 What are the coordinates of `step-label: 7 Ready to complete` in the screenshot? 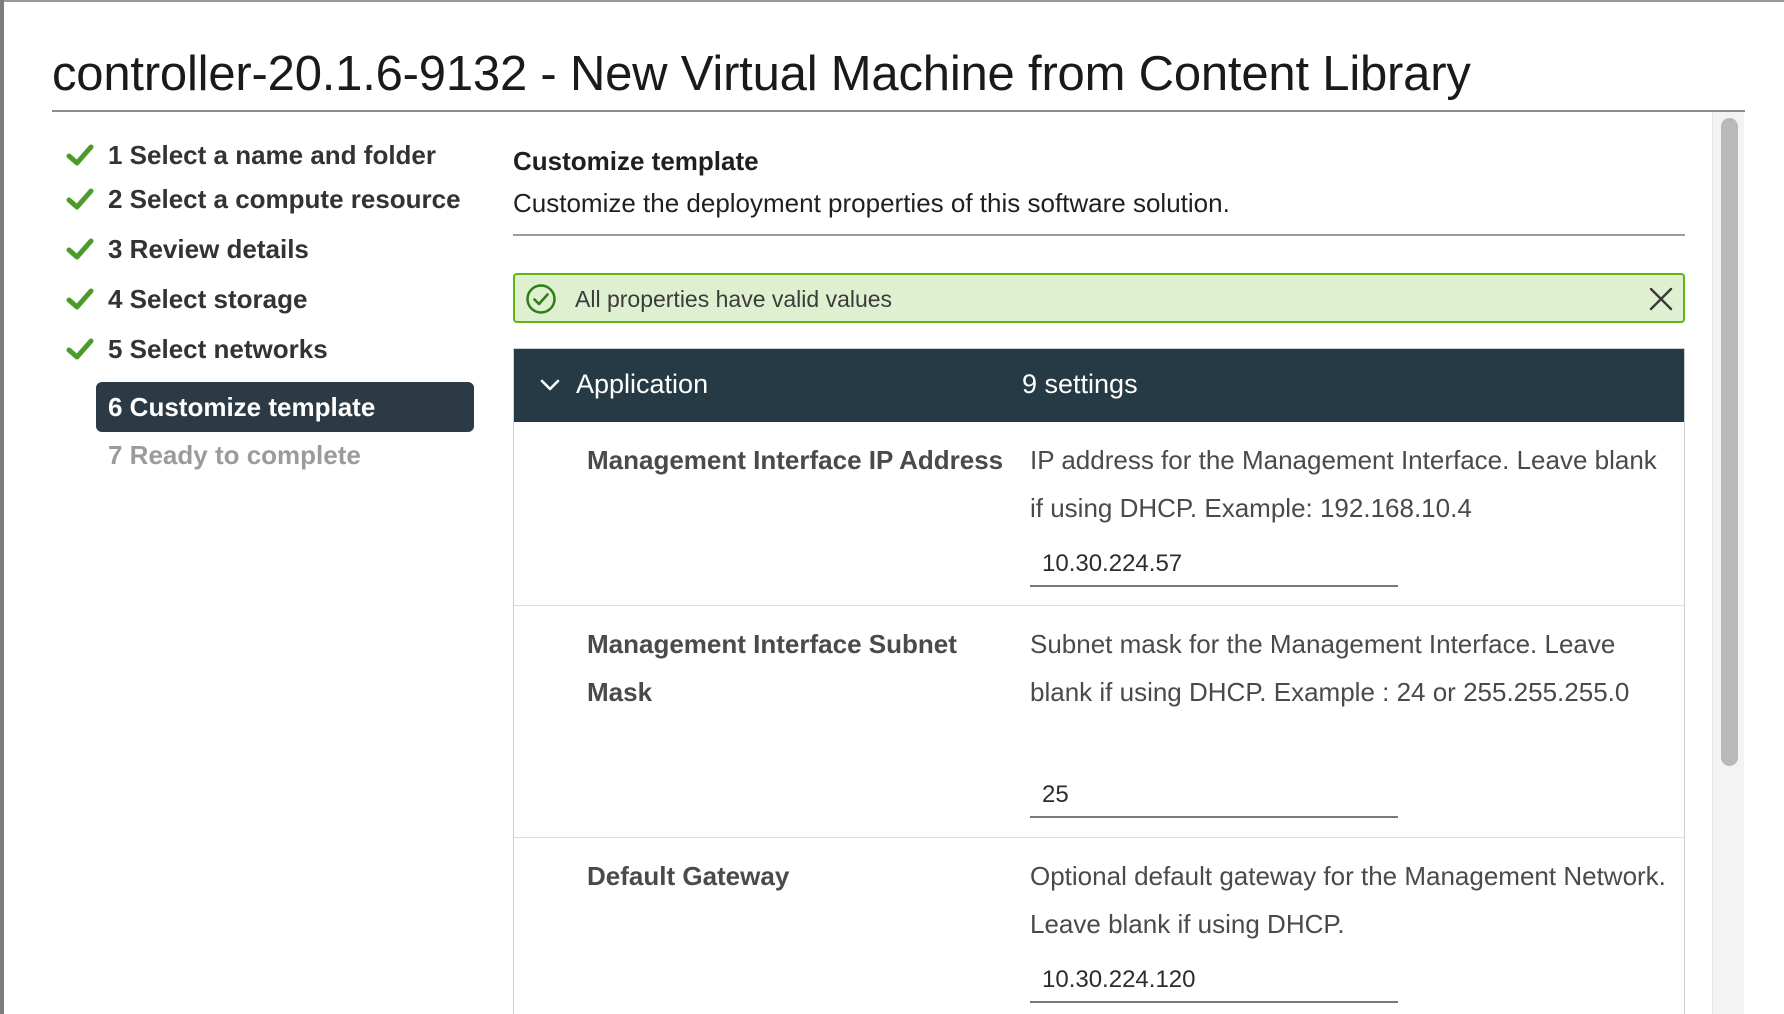 It's located at (234, 454).